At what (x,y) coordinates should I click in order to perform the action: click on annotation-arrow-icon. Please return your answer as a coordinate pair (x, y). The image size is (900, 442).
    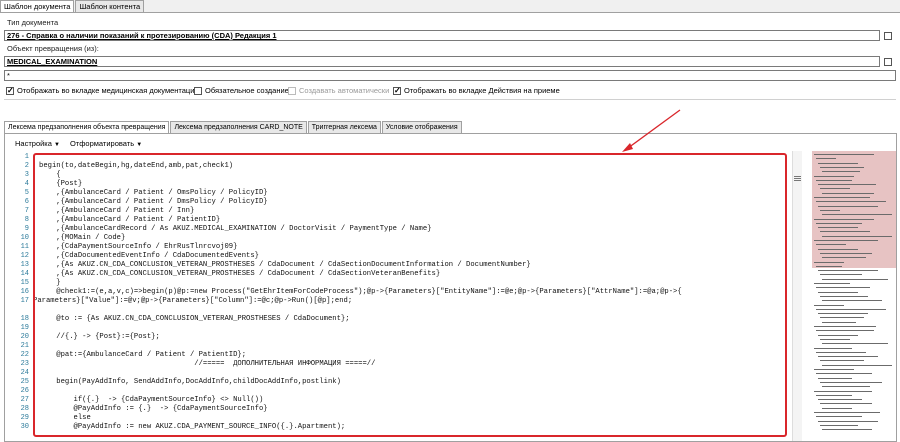
    Looking at the image, I should click on (651, 130).